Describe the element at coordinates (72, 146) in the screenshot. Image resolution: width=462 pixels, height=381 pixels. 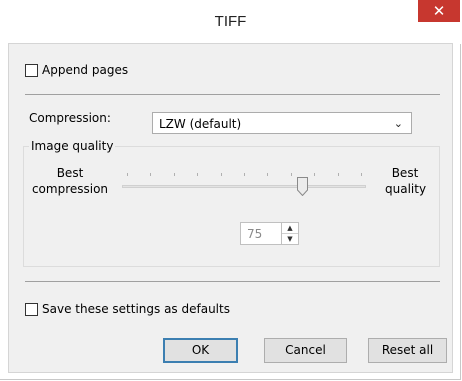
I see `image-quality-group-title: Image quality` at that location.